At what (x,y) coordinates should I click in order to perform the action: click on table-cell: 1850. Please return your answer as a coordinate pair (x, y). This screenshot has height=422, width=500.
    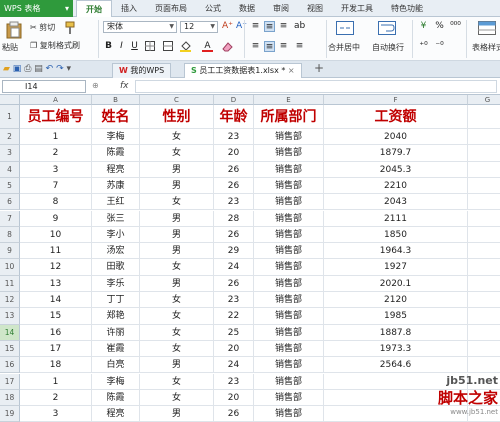
    Looking at the image, I should click on (396, 235).